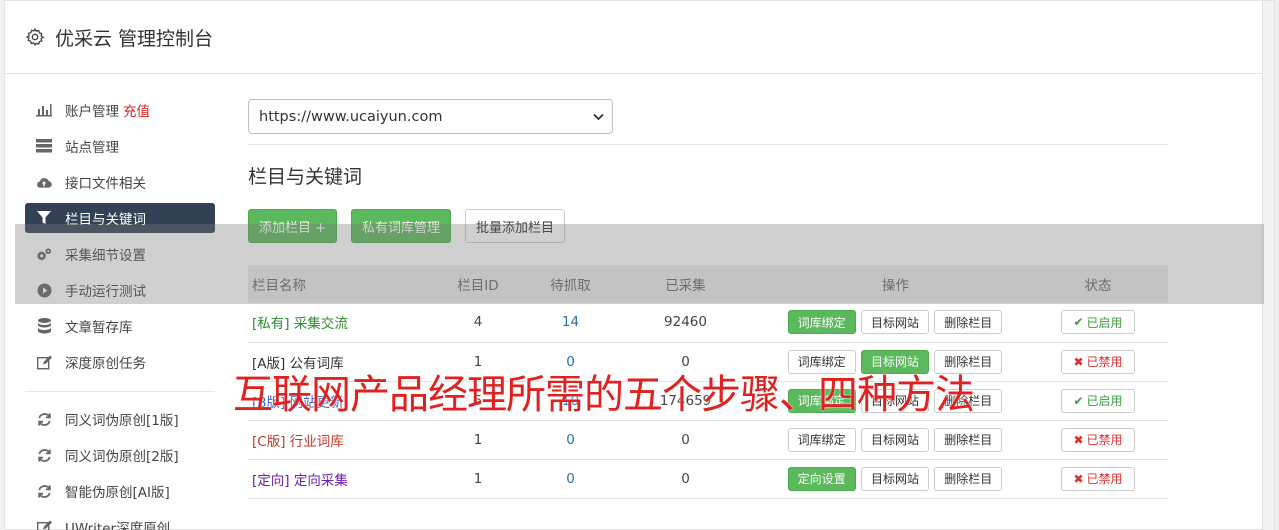 The image size is (1279, 530). I want to click on sidebar-item-collect-settings: 采集细节设置, so click(120, 254).